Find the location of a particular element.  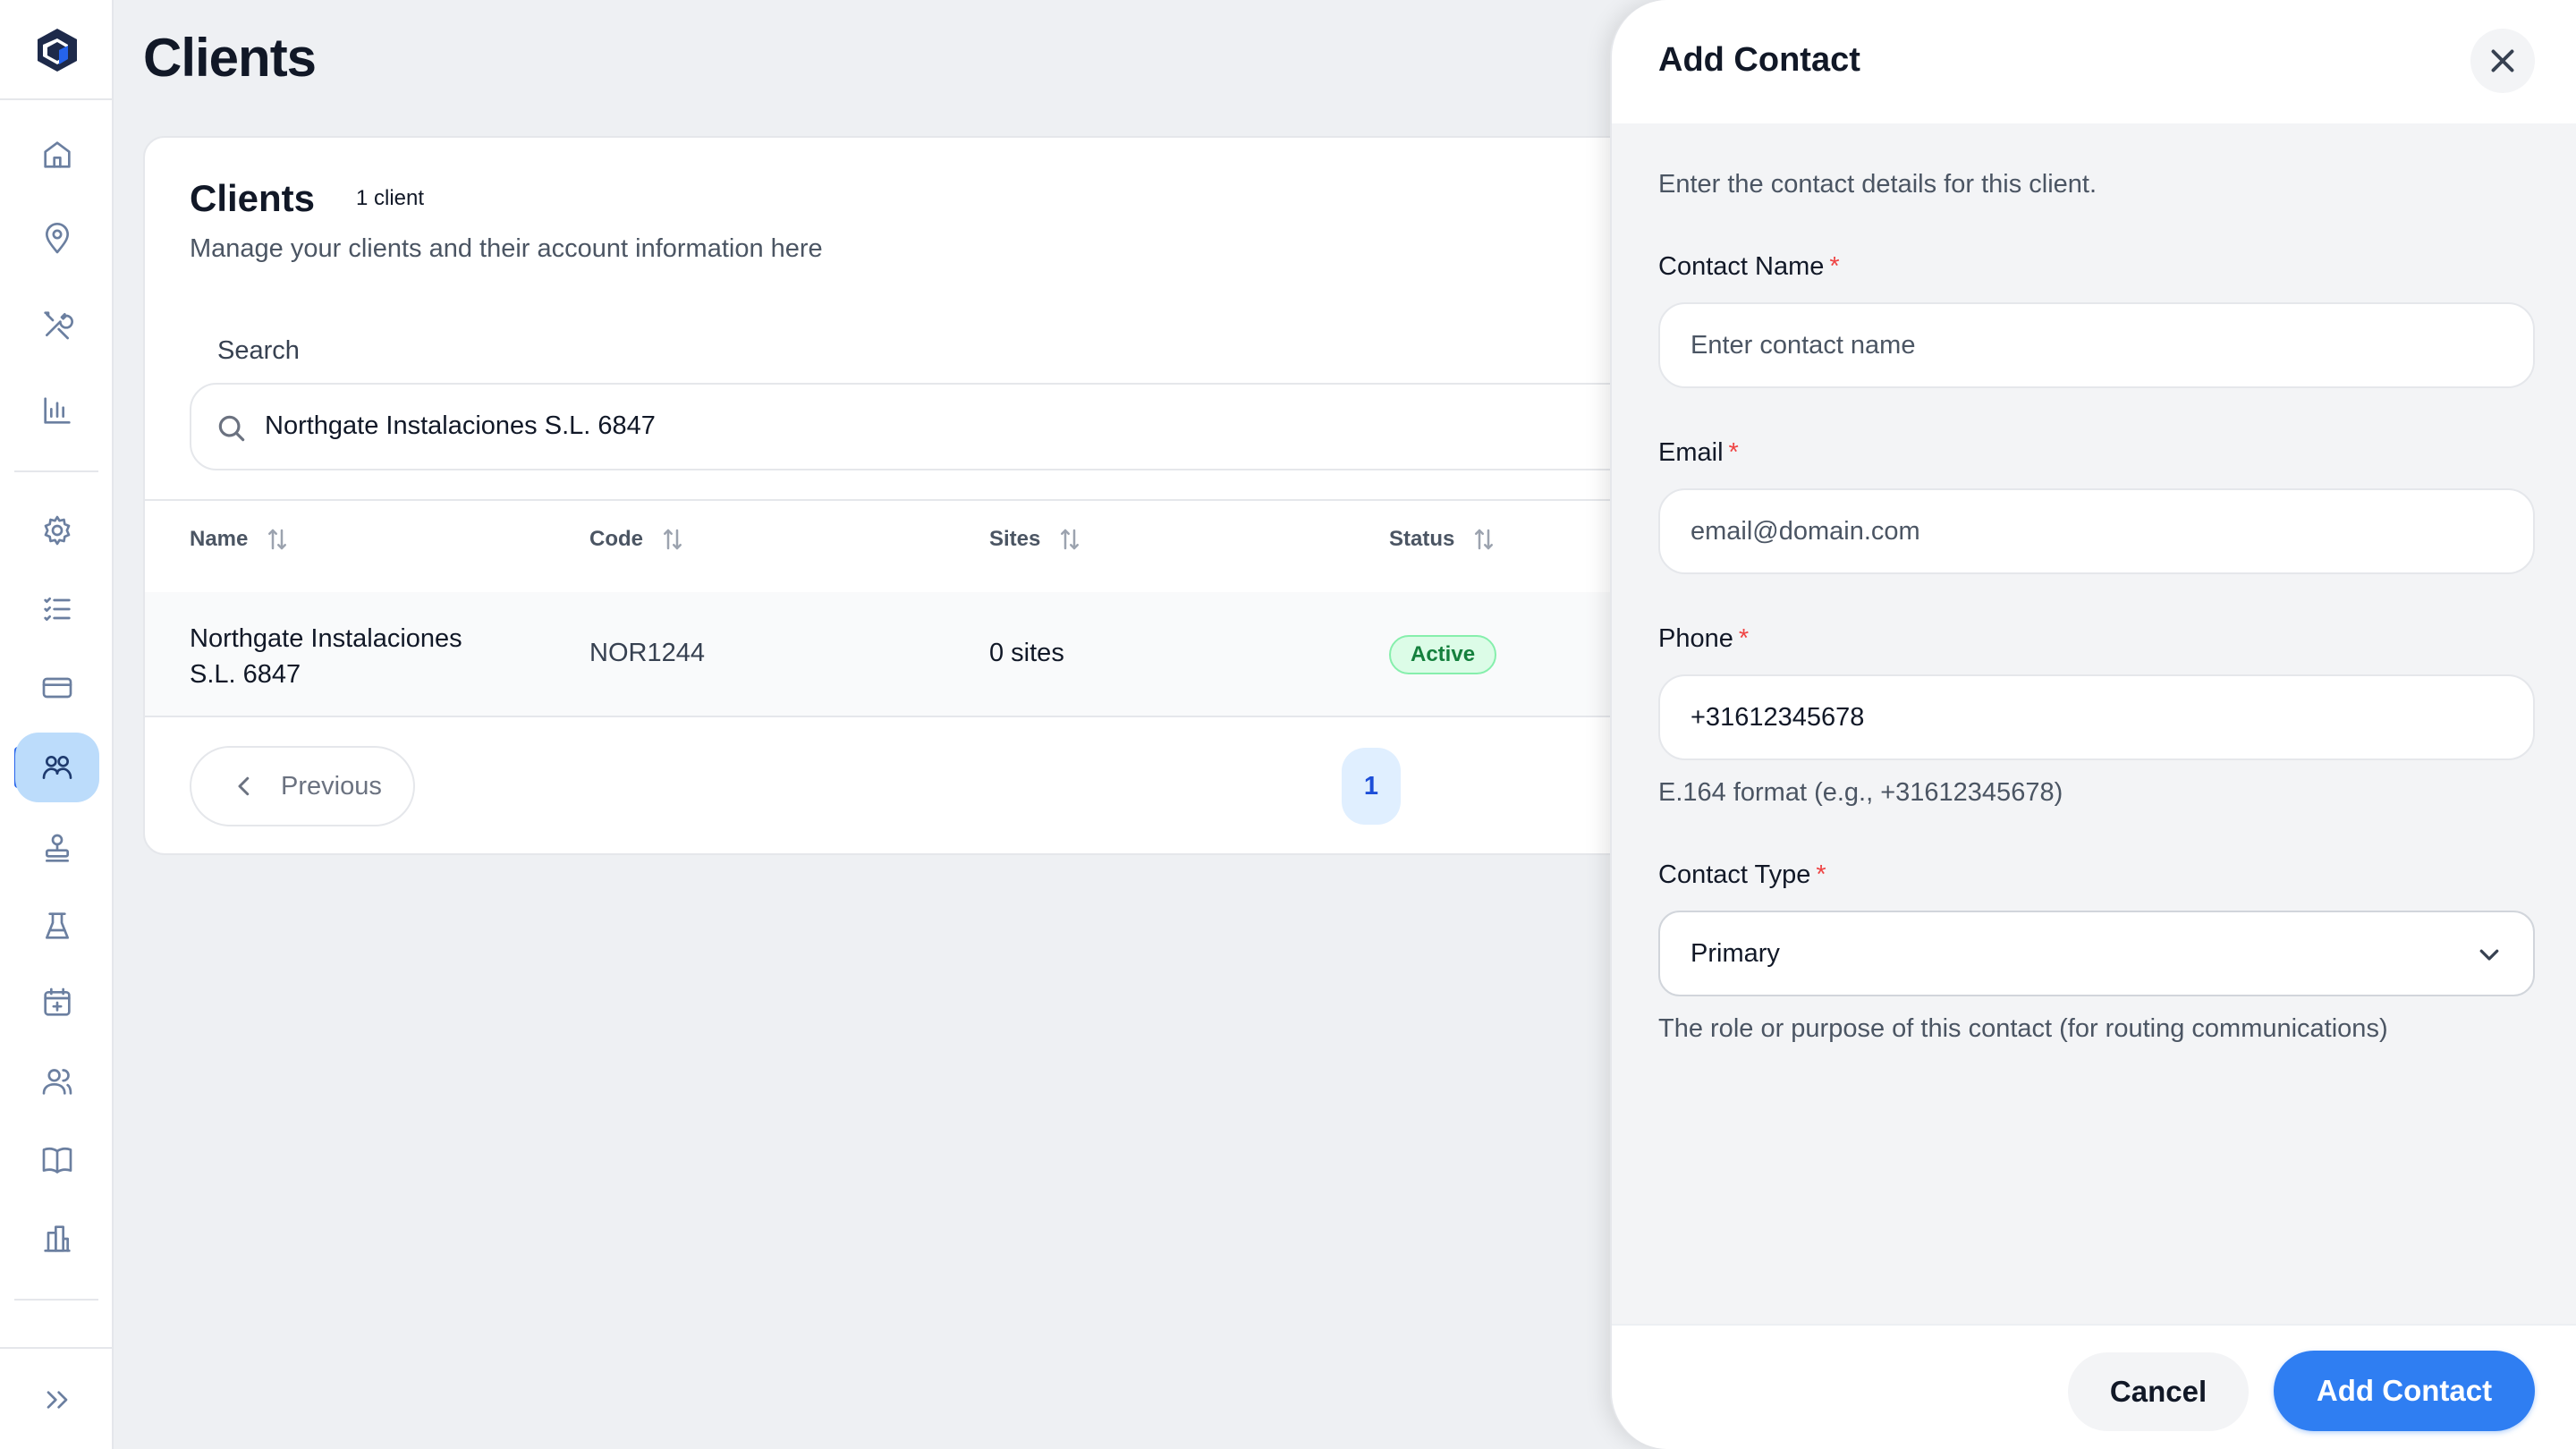

client-count: 1 client is located at coordinates (390, 198).